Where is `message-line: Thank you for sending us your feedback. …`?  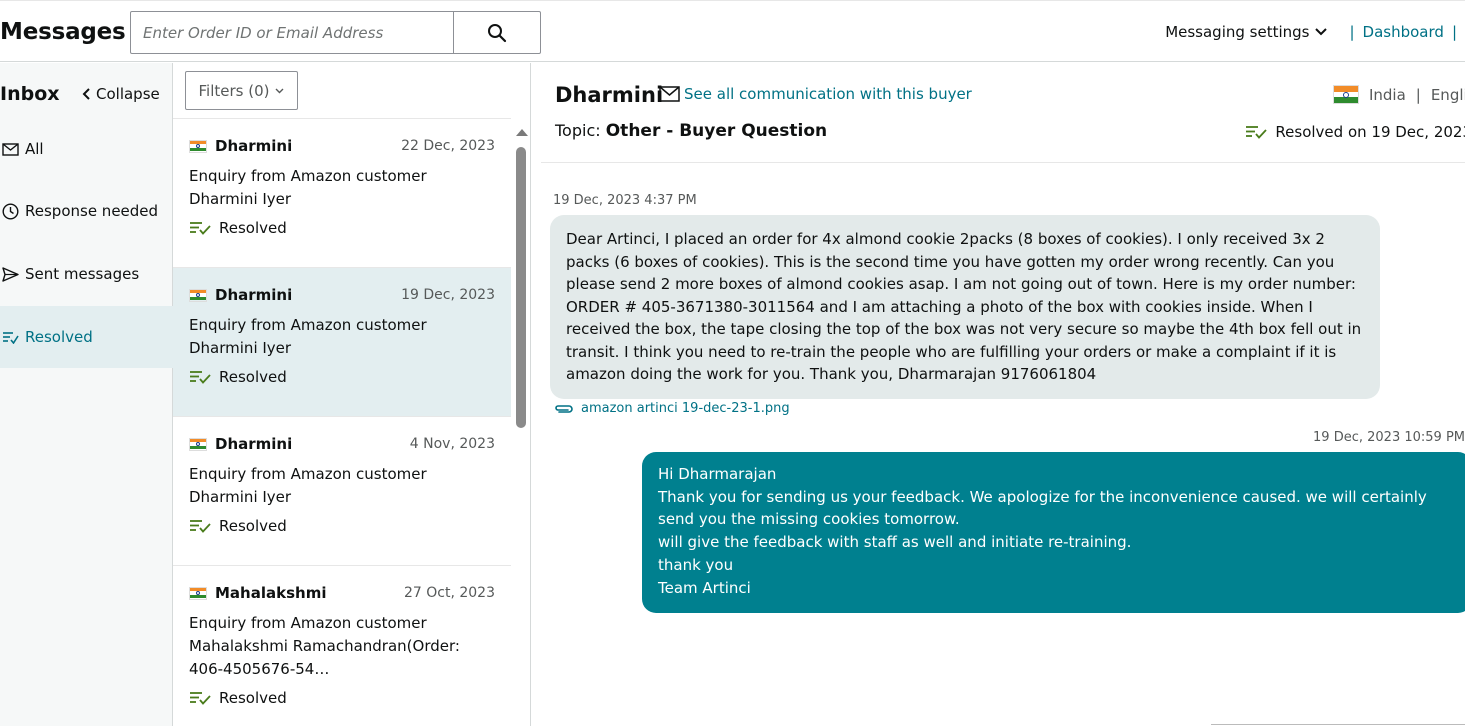 message-line: Thank you for sending us your feedback. … is located at coordinates (1042, 508).